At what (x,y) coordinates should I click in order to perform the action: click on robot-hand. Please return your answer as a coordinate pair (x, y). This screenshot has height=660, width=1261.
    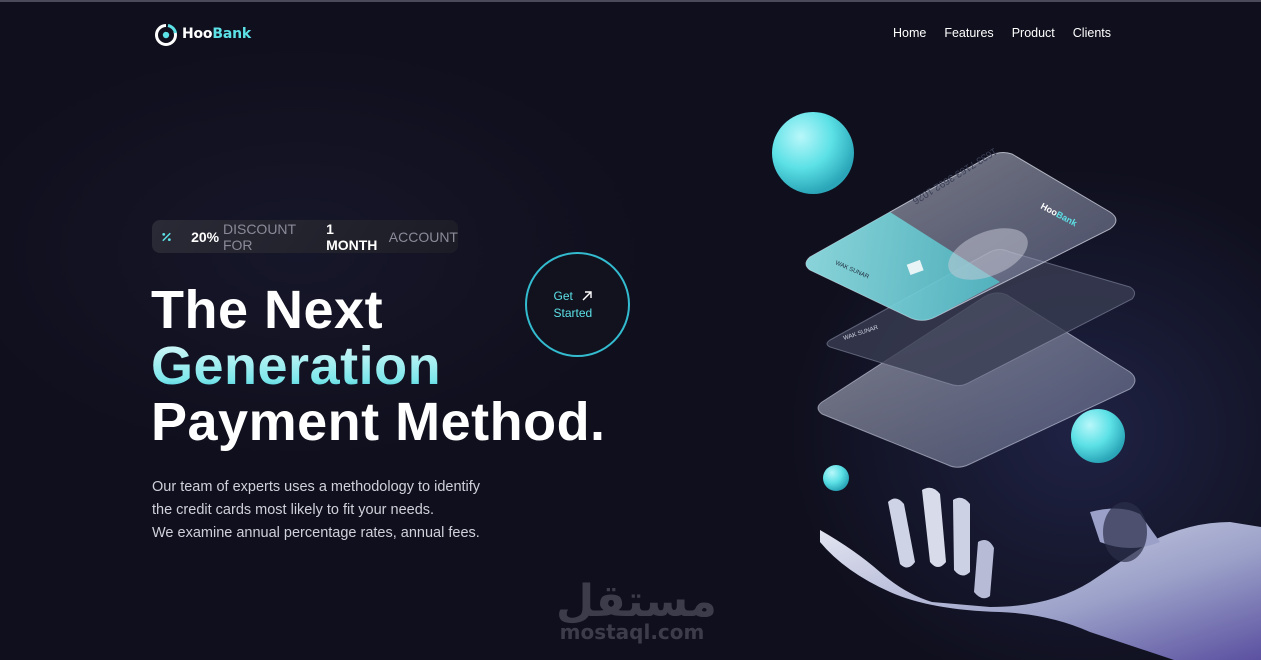
    Looking at the image, I should click on (1040, 573).